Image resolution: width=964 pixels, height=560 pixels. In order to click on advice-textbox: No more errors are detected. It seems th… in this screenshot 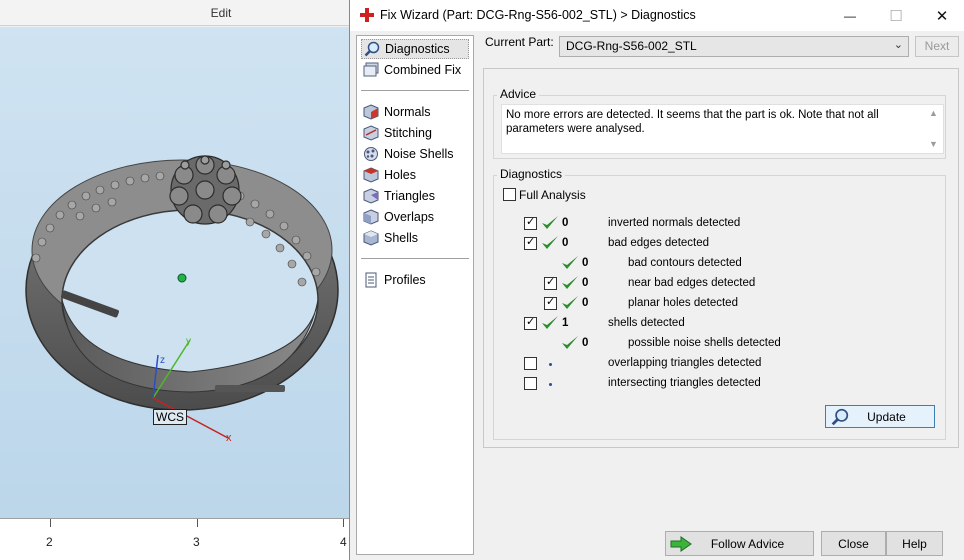, I will do `click(722, 129)`.